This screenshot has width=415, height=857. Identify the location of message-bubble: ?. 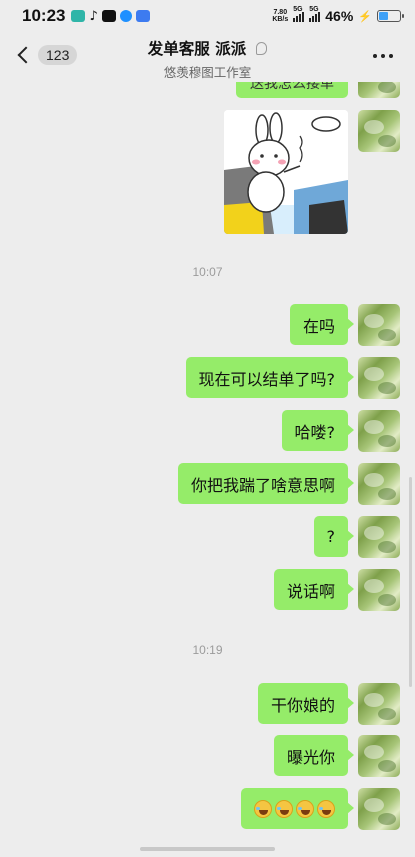
(333, 536).